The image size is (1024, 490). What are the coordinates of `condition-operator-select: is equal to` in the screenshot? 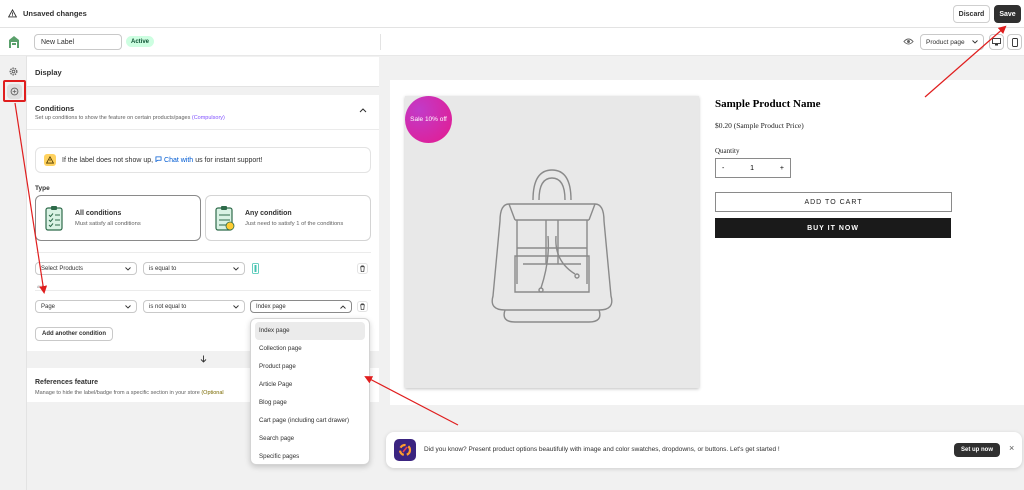 It's located at (194, 268).